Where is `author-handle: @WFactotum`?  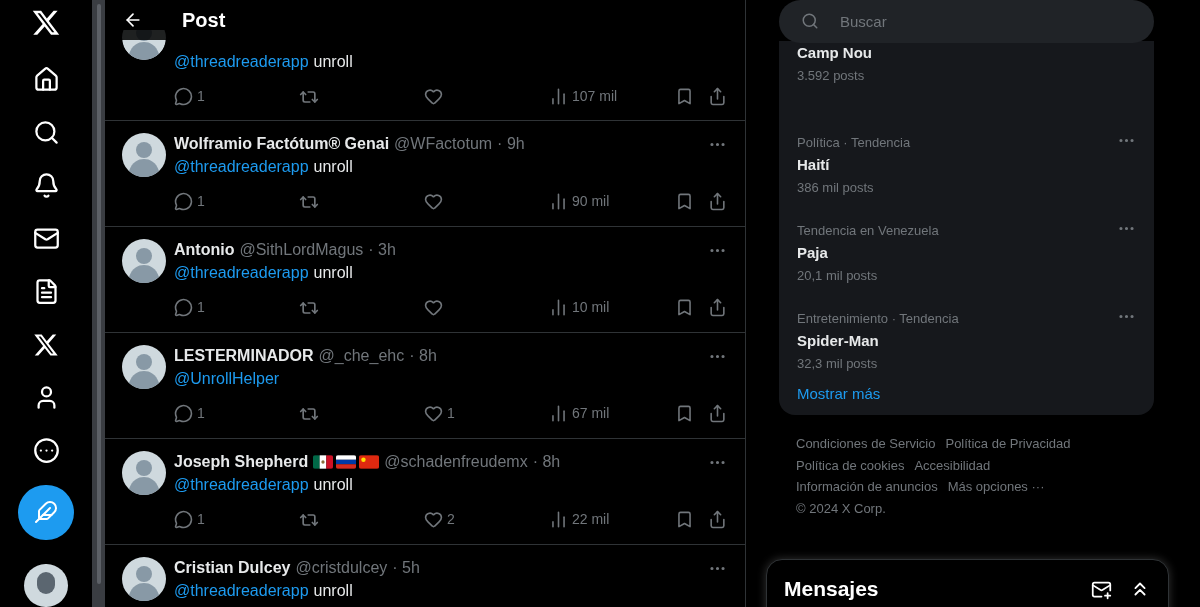 author-handle: @WFactotum is located at coordinates (443, 144).